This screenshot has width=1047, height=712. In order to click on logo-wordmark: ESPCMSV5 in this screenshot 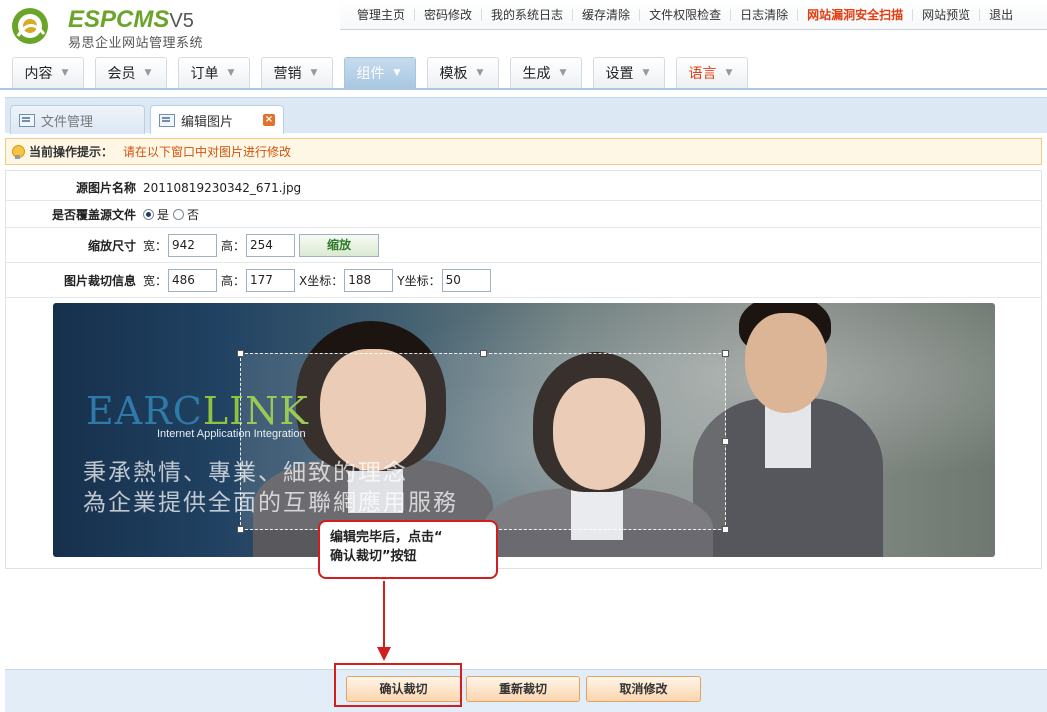, I will do `click(131, 20)`.